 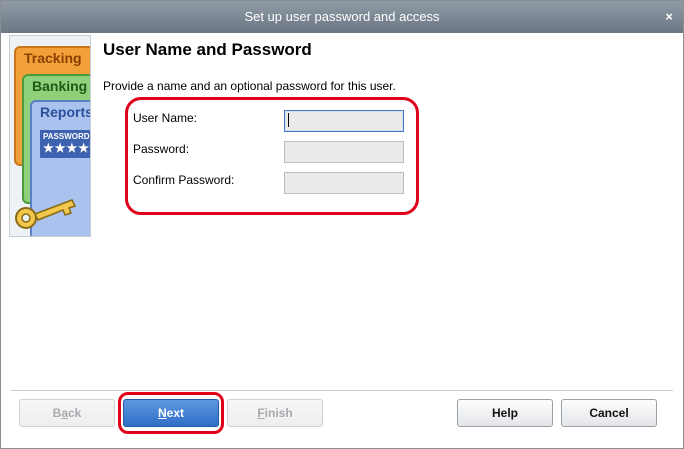 I want to click on help-button: Help, so click(x=505, y=413).